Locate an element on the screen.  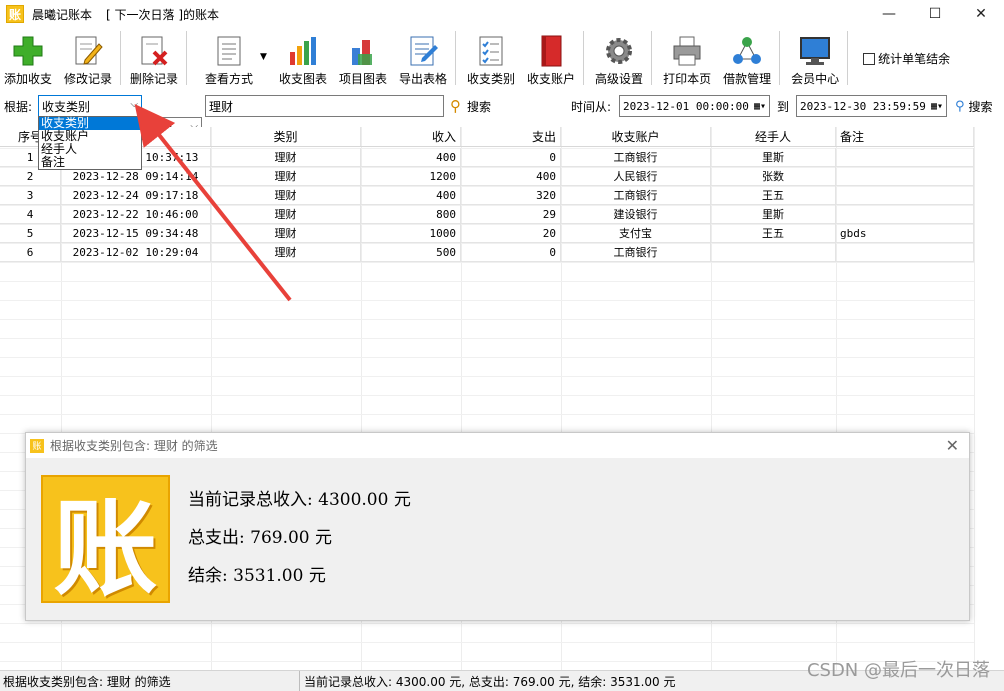
checklist-icon is located at coordinates (491, 51).